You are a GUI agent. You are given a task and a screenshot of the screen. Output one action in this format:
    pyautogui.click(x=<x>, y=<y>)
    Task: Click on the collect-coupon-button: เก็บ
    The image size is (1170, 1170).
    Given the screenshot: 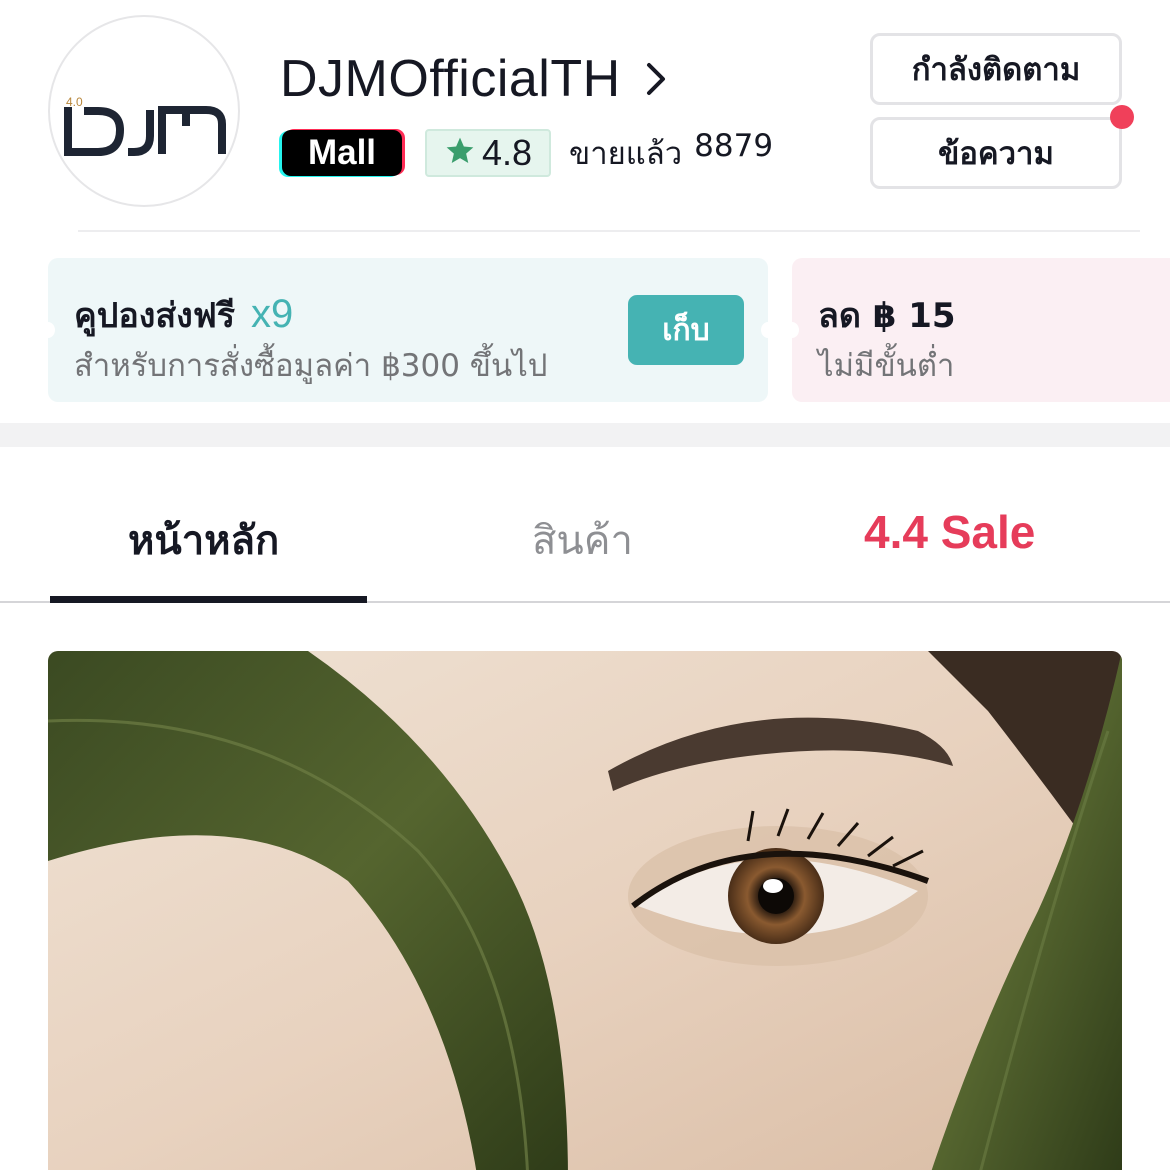 What is the action you would take?
    pyautogui.click(x=686, y=330)
    